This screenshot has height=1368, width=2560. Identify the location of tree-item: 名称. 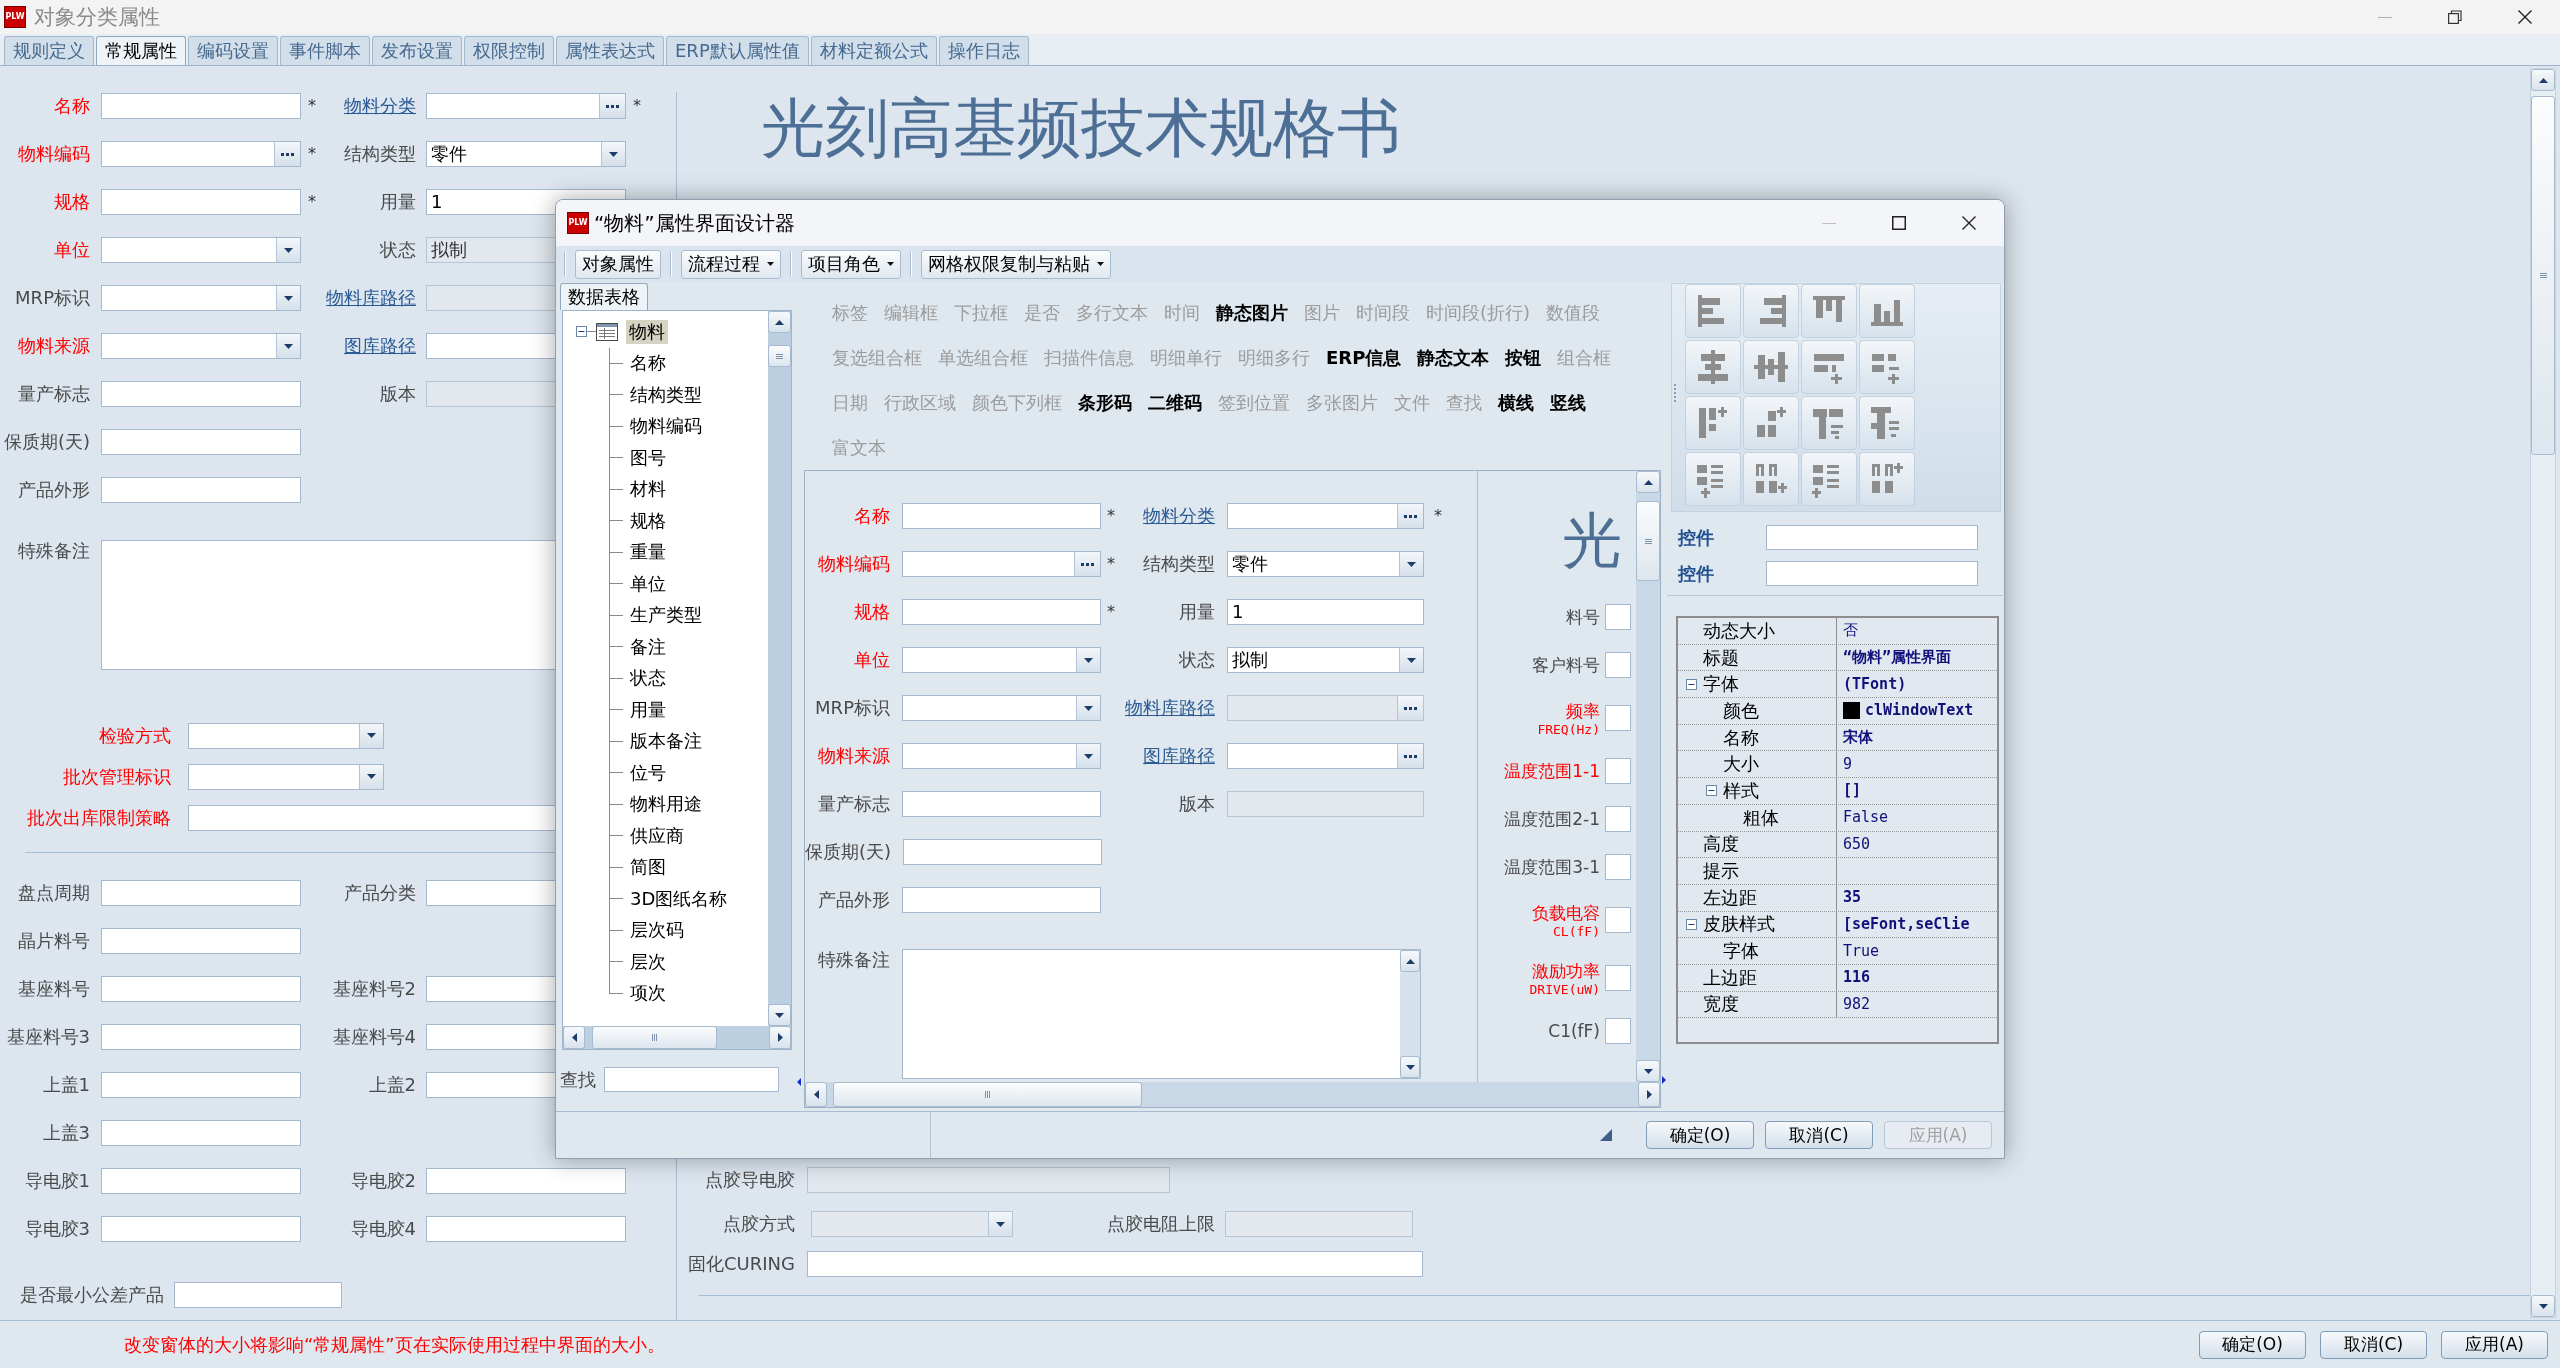
(648, 363).